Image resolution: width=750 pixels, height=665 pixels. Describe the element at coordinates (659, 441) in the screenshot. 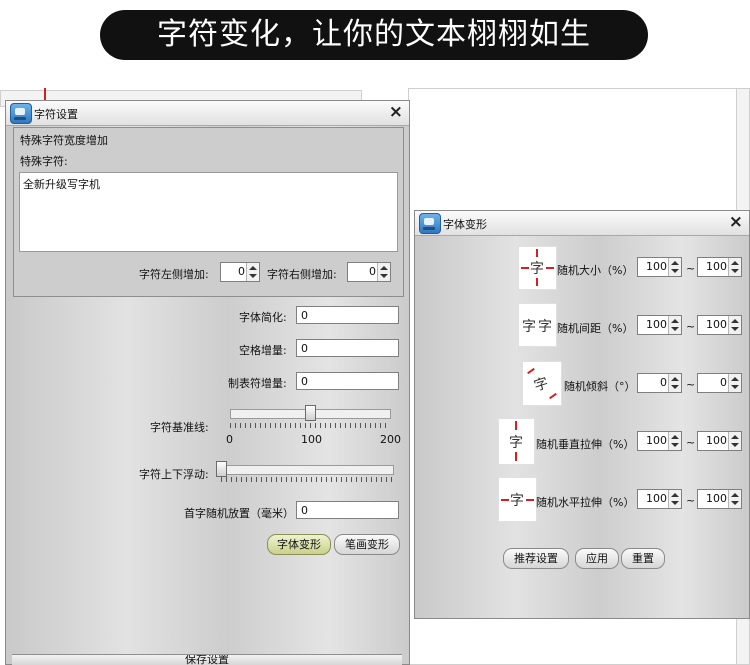

I see `random-vstretch-min: 100` at that location.